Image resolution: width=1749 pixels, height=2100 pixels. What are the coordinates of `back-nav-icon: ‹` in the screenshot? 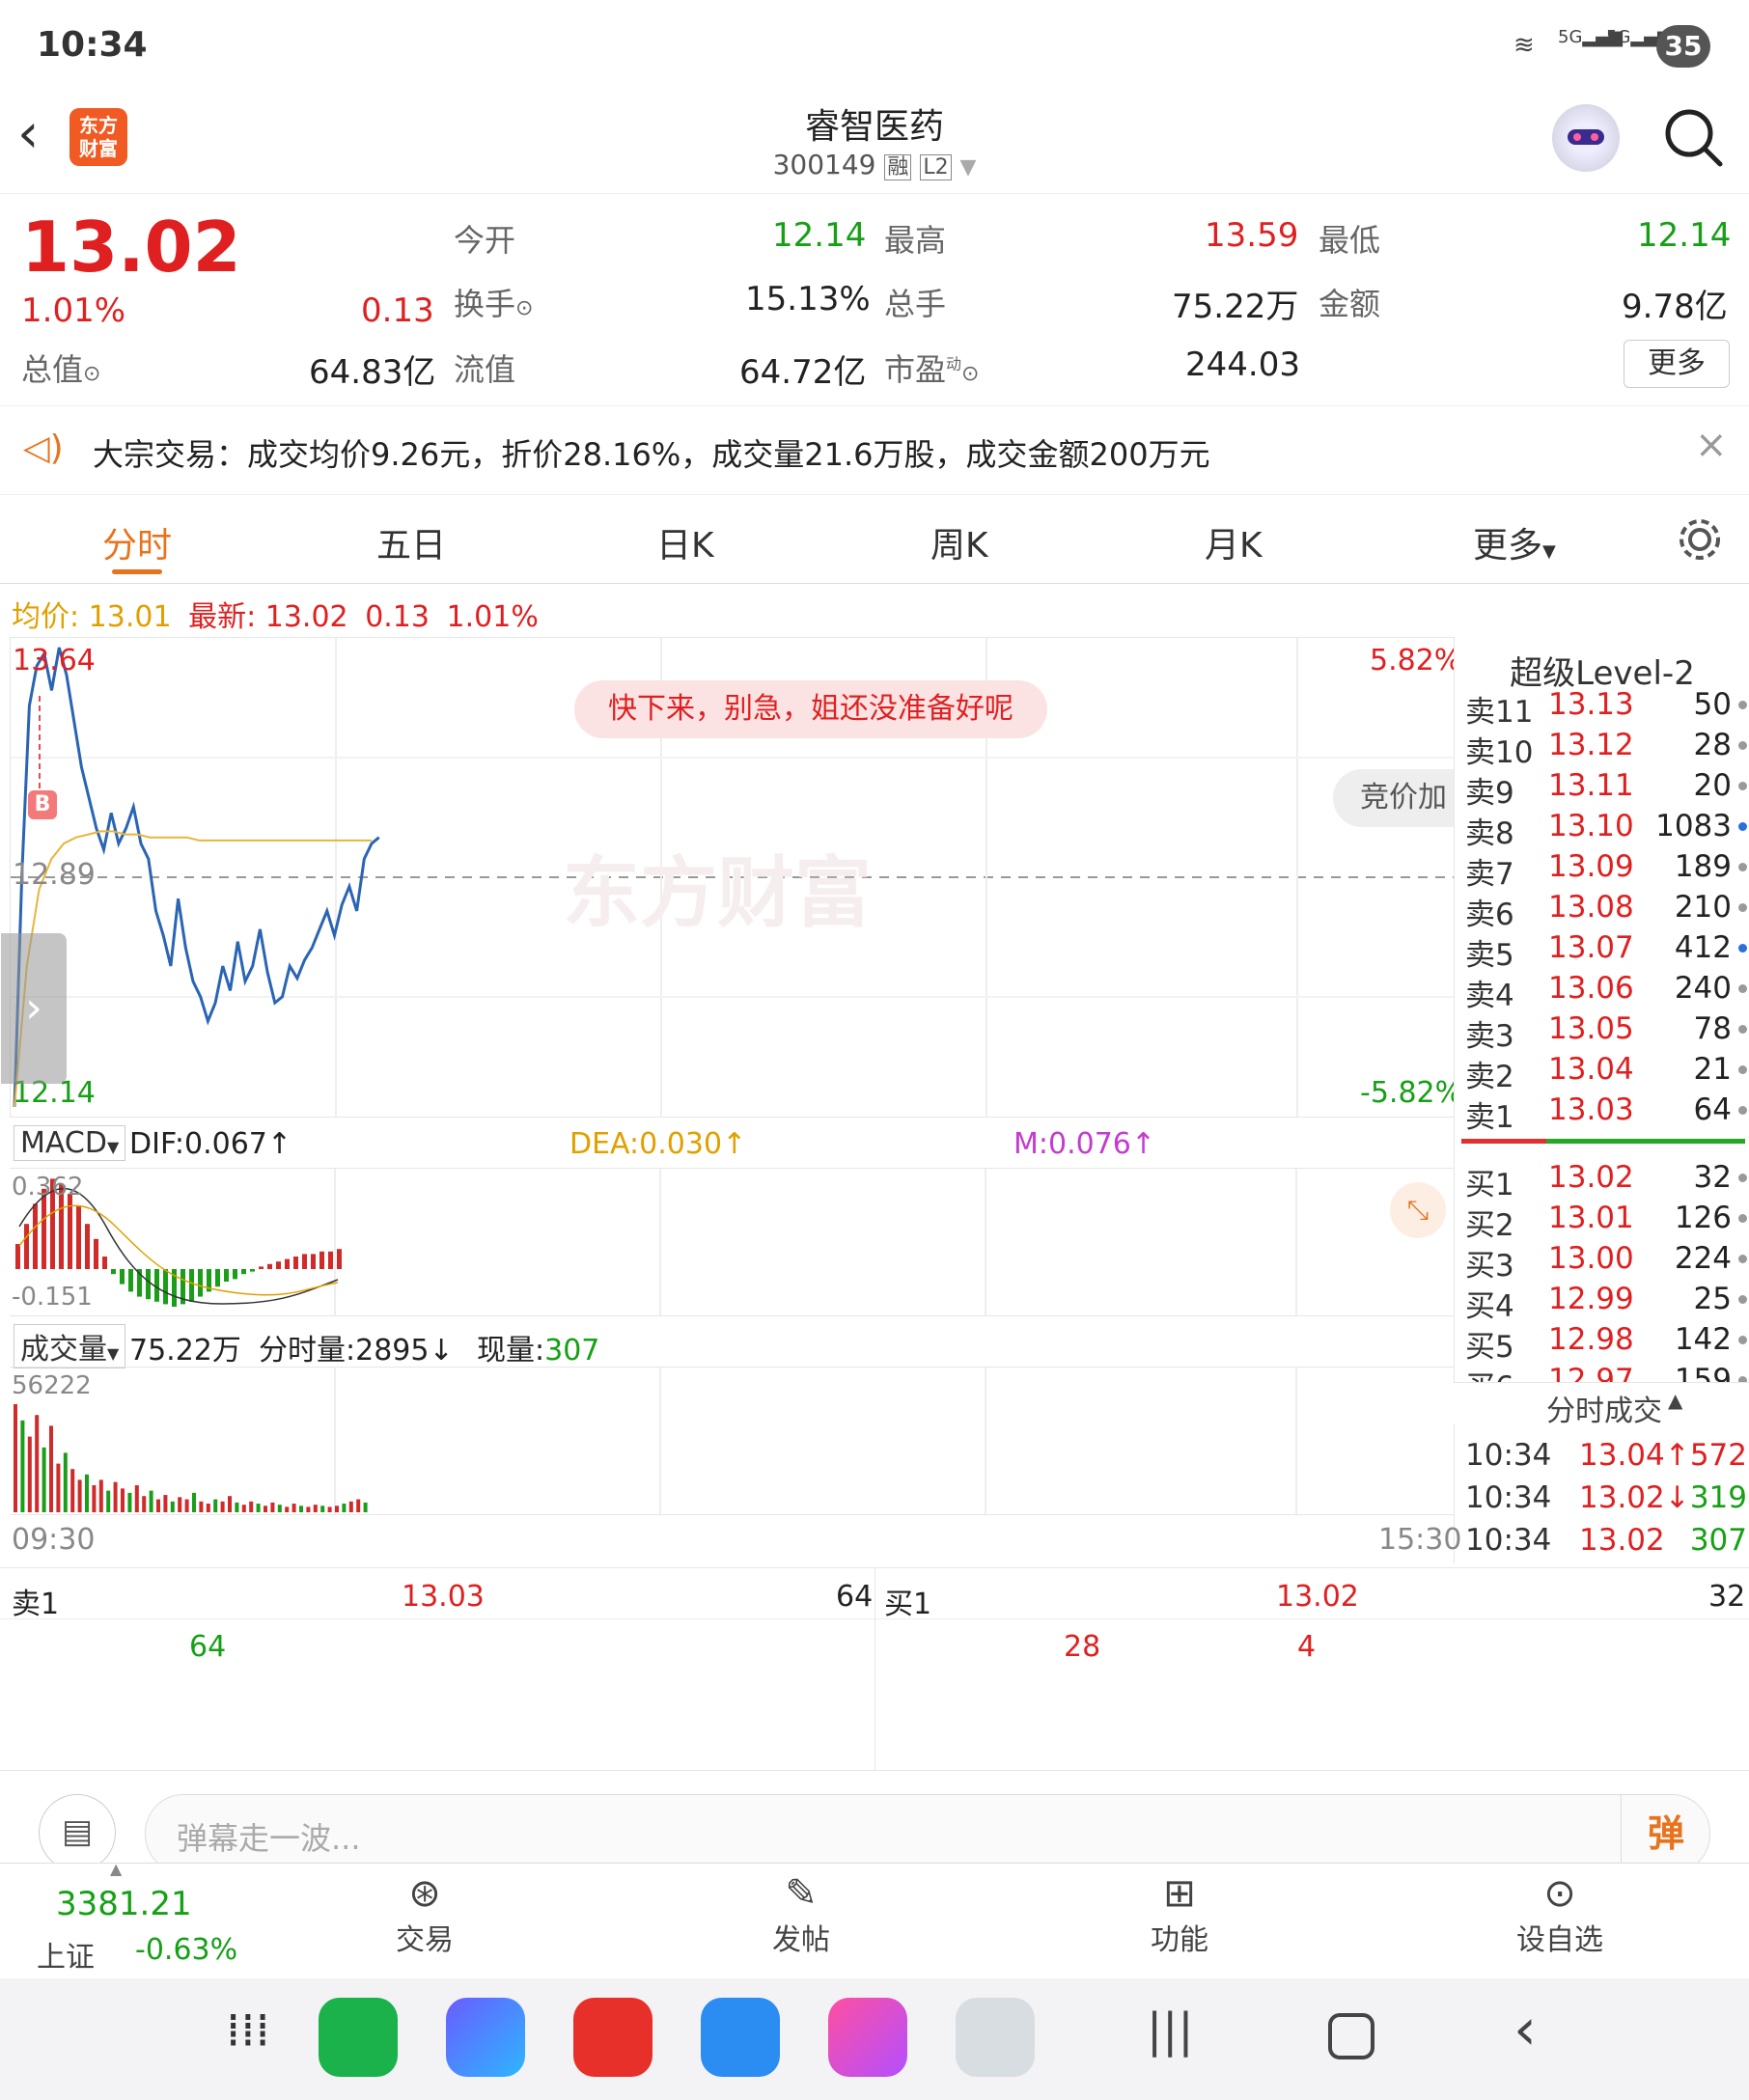 It's located at (1525, 2029).